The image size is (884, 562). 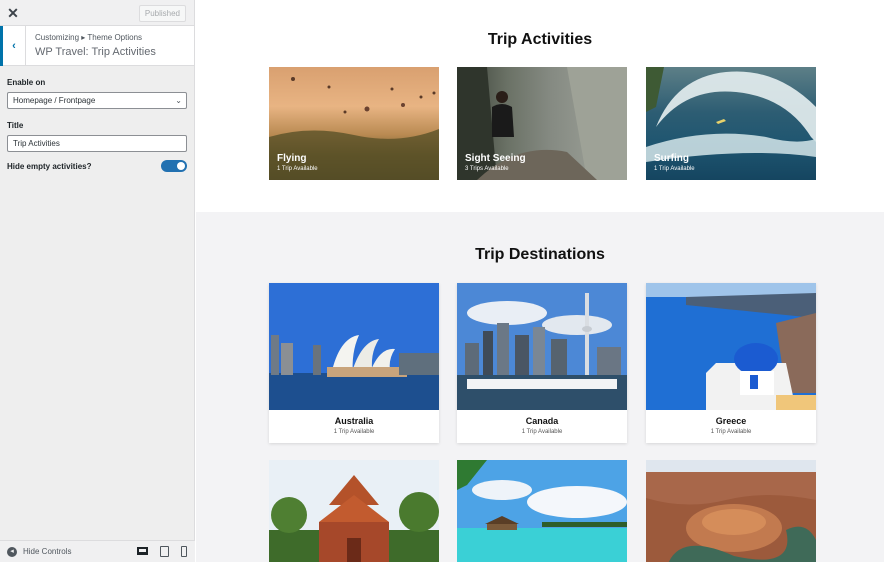 I want to click on enable-on-value: Homepage / Frontpage, so click(x=54, y=100).